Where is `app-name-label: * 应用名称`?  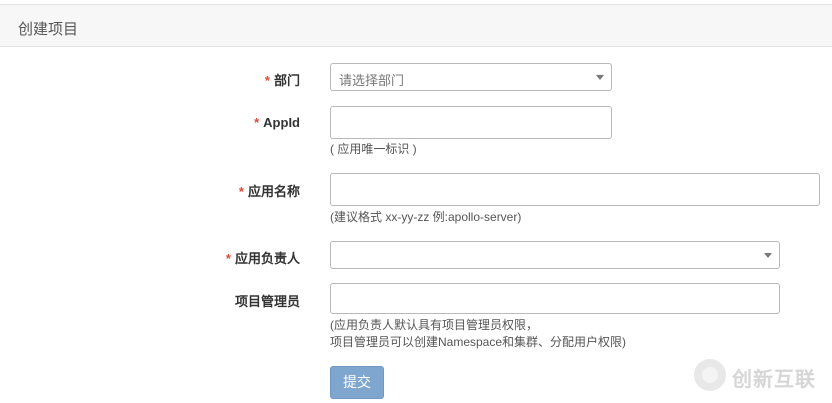 app-name-label: * 应用名称 is located at coordinates (269, 191).